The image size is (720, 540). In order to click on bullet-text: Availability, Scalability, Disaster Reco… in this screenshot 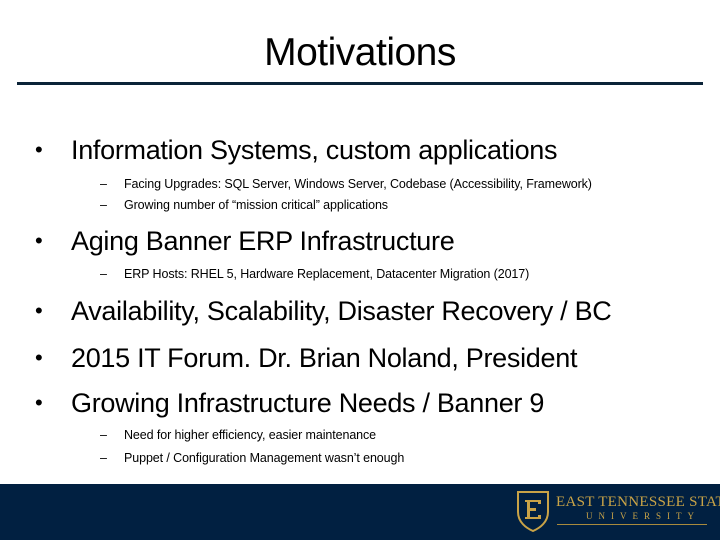, I will do `click(341, 311)`.